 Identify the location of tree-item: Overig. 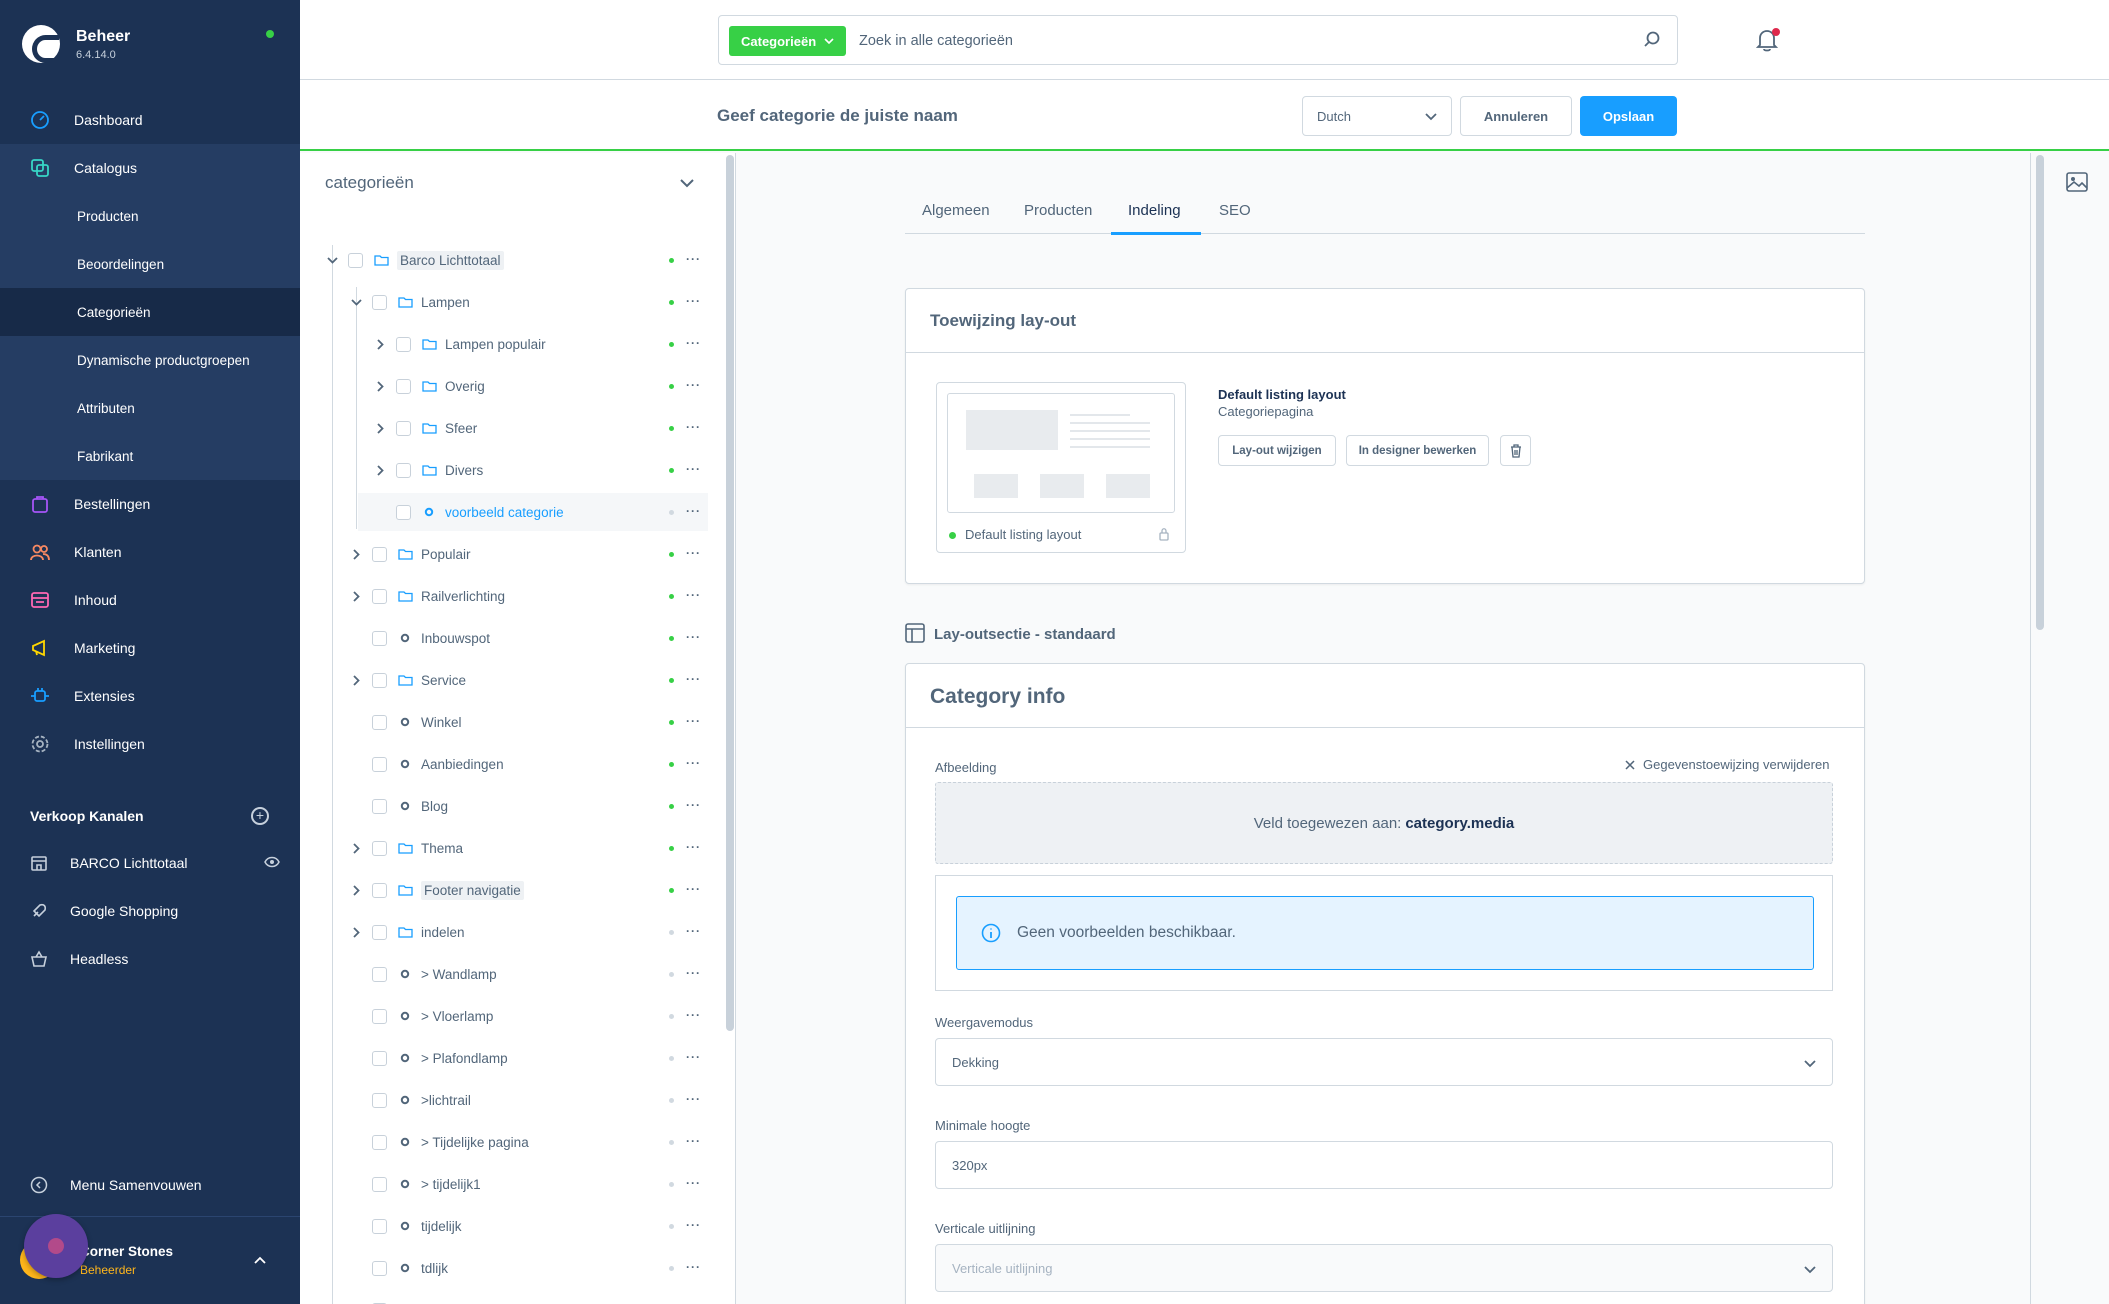
(429, 386).